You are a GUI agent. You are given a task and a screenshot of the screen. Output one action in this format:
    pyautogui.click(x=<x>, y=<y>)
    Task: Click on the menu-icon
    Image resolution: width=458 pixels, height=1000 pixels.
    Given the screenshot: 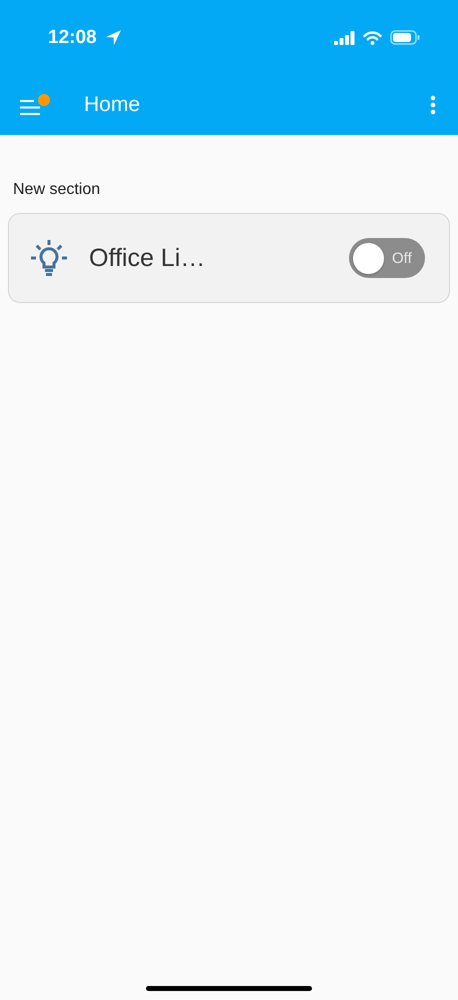 What is the action you would take?
    pyautogui.click(x=30, y=107)
    